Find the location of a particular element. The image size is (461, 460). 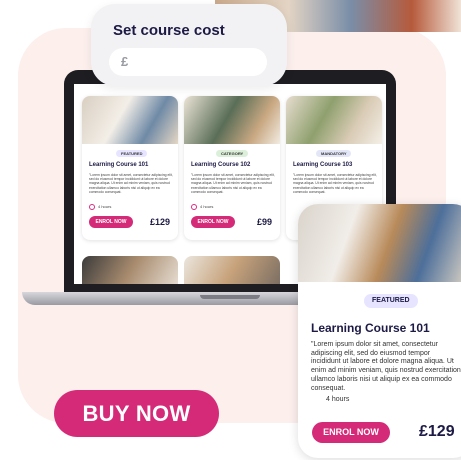

course-badge: MANDATORY is located at coordinates (334, 153).